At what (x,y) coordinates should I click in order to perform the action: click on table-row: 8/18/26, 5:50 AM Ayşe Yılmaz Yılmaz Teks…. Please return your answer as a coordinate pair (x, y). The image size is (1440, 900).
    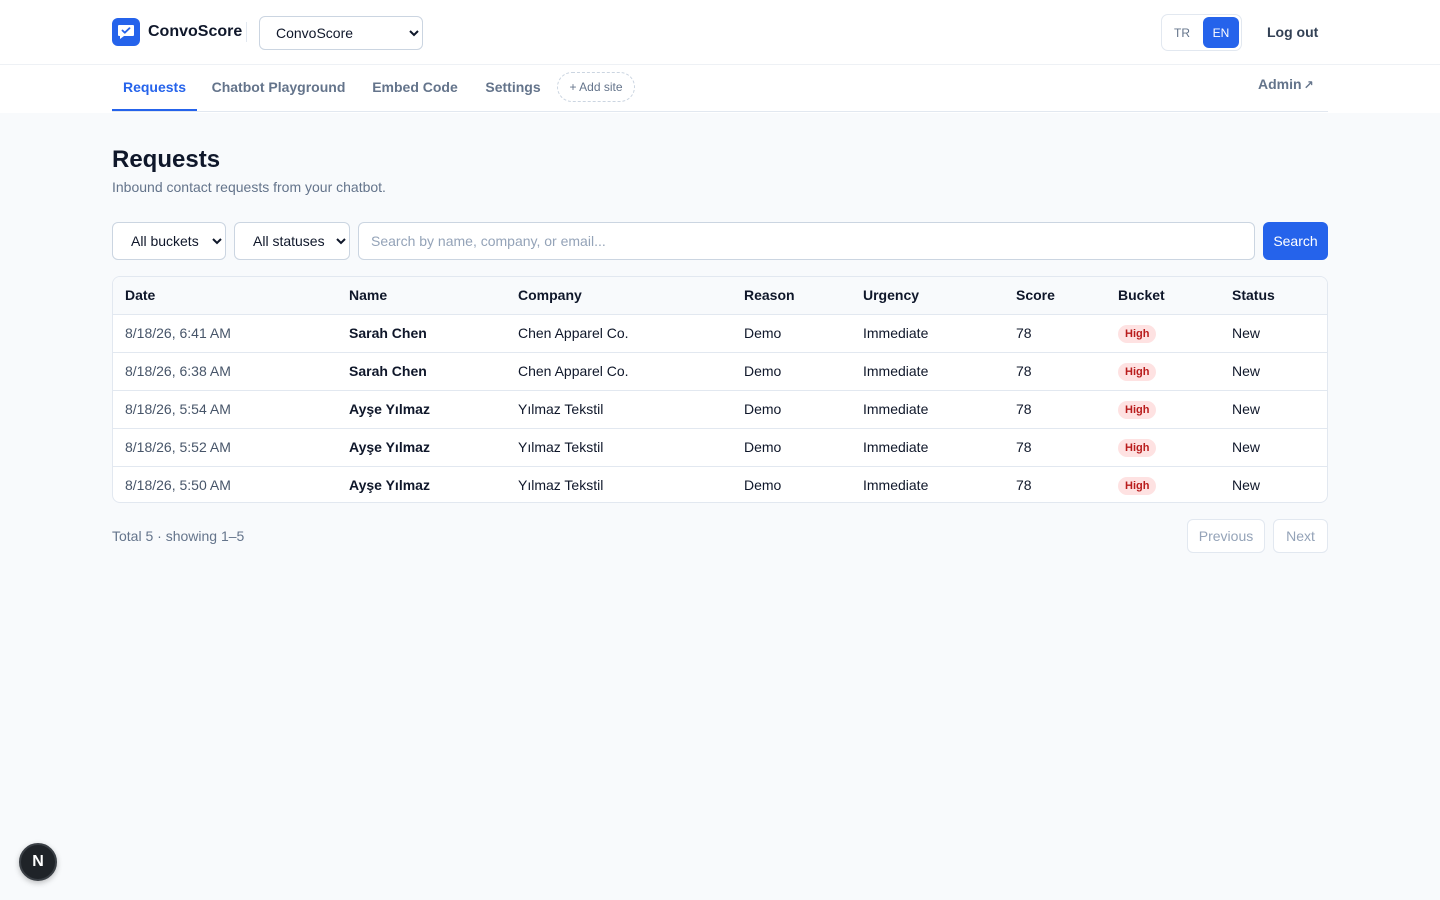
    Looking at the image, I should click on (720, 484).